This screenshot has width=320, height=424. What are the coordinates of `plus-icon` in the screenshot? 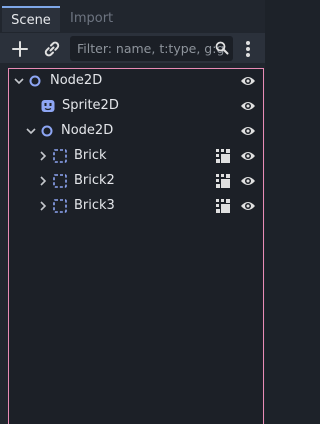 It's located at (20, 49).